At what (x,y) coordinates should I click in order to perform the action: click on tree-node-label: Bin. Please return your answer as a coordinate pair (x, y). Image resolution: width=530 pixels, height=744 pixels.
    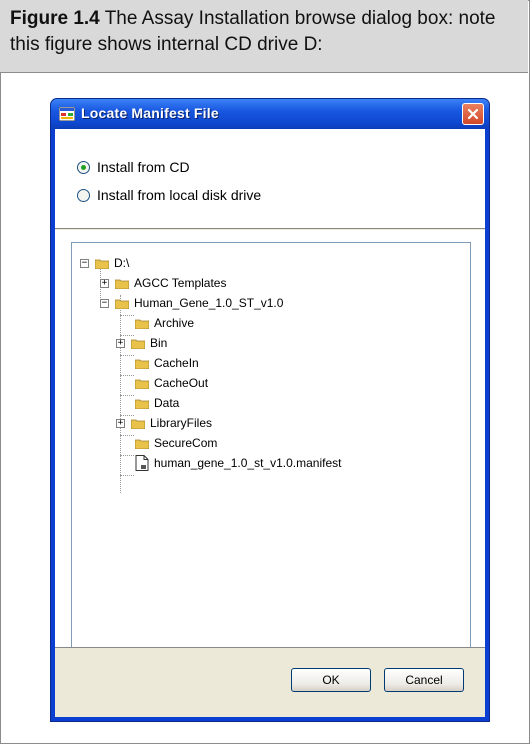
    Looking at the image, I should click on (159, 343).